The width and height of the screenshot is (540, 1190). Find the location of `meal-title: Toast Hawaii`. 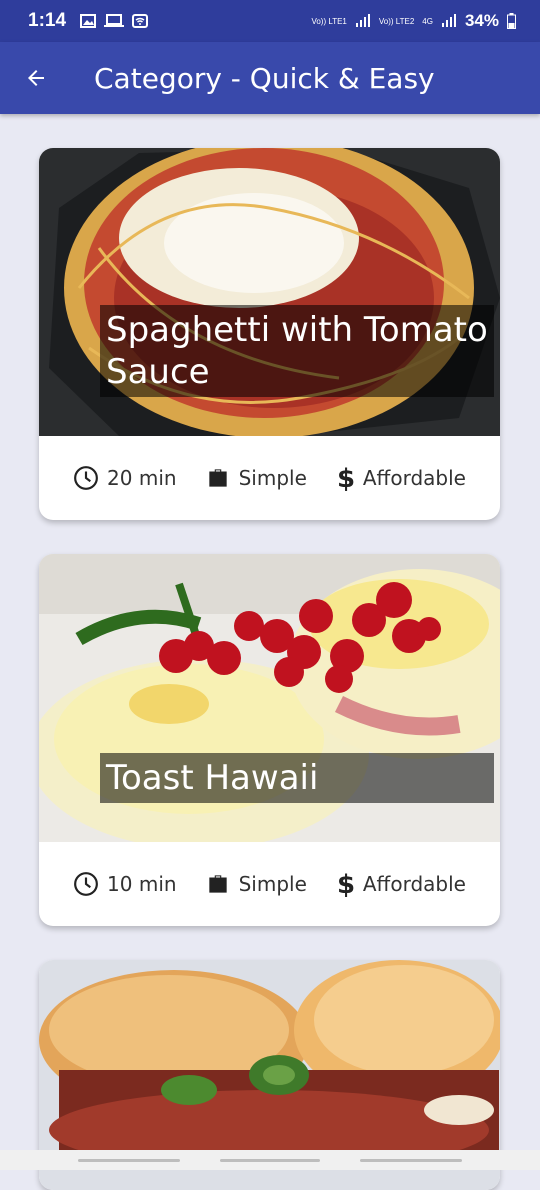

meal-title: Toast Hawaii is located at coordinates (297, 778).